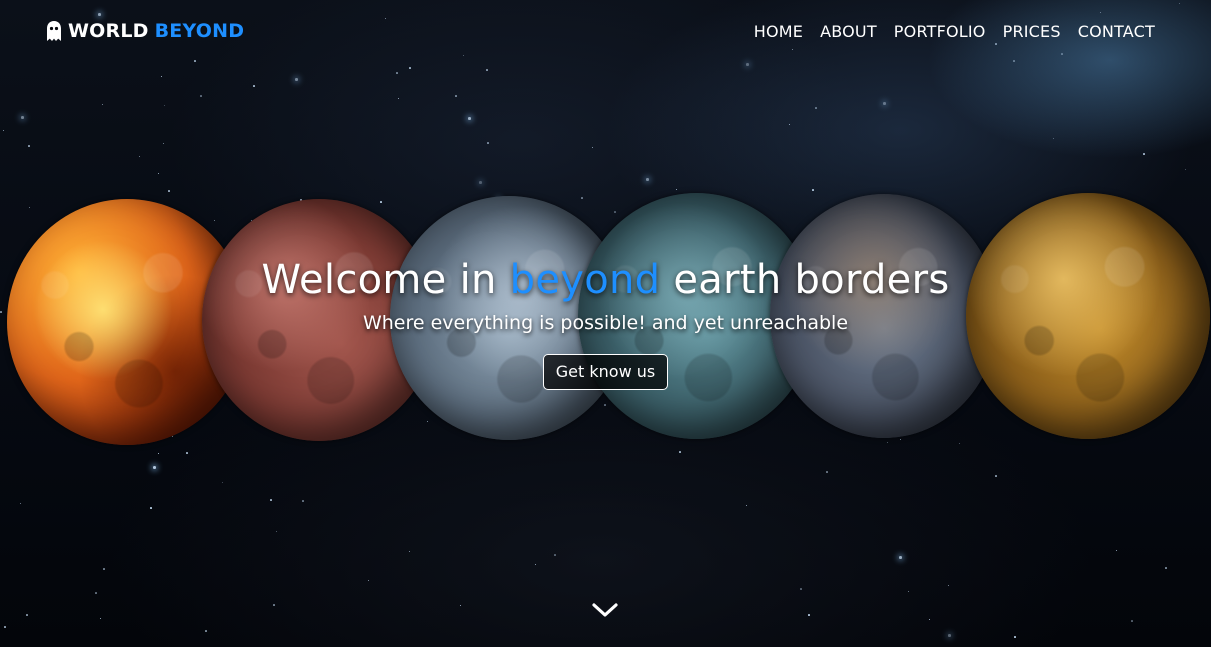  Describe the element at coordinates (778, 31) in the screenshot. I see `nav-link-home: HOME` at that location.